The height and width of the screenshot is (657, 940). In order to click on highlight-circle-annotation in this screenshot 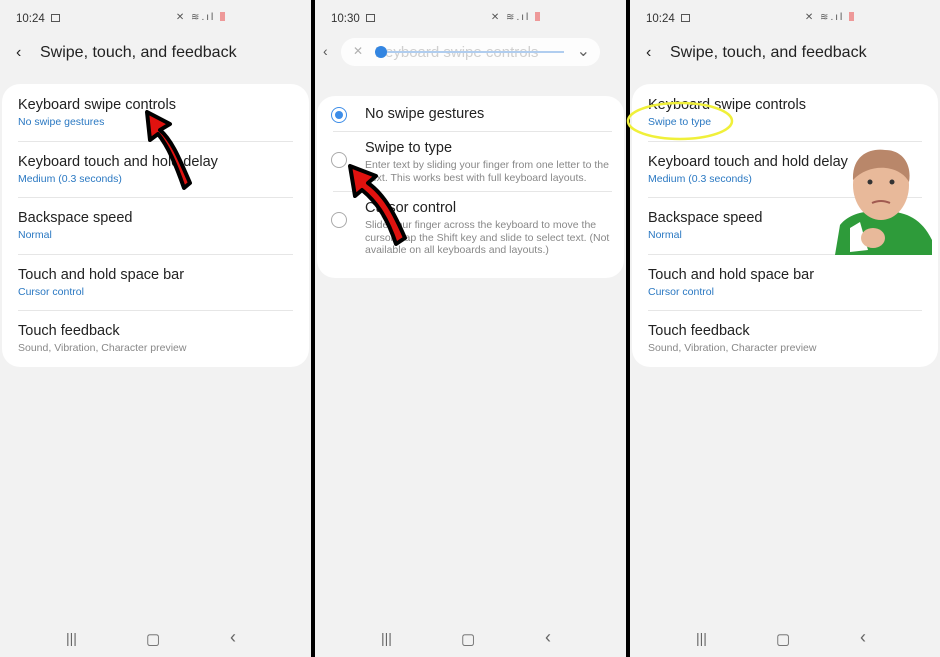, I will do `click(680, 121)`.